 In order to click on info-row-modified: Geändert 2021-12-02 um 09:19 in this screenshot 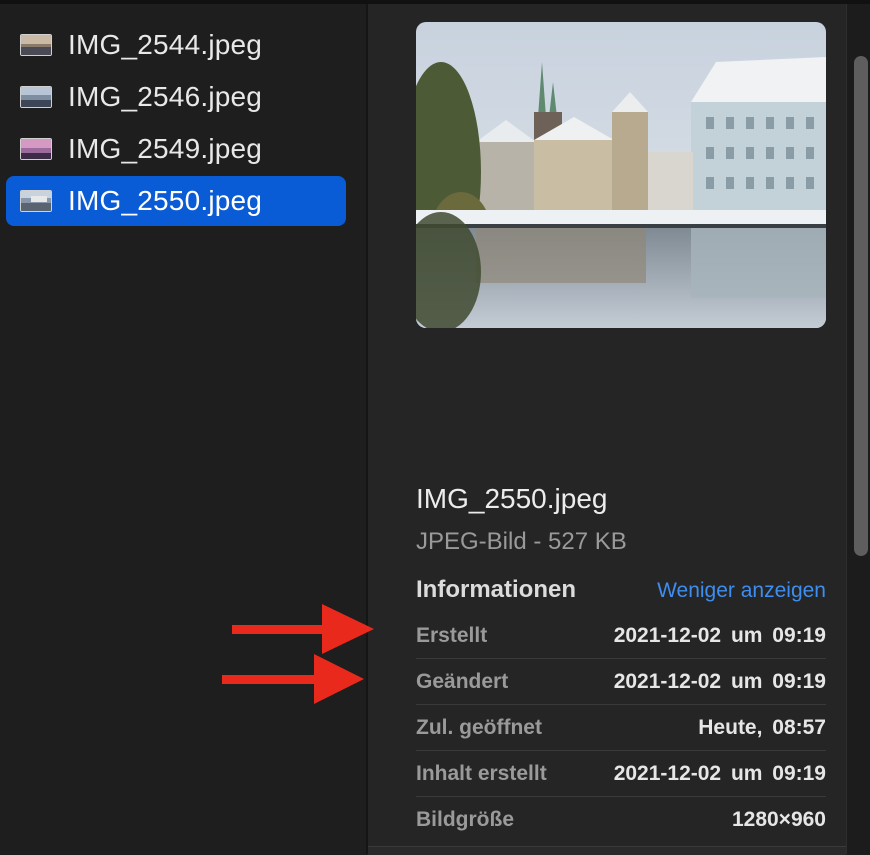, I will do `click(621, 681)`.